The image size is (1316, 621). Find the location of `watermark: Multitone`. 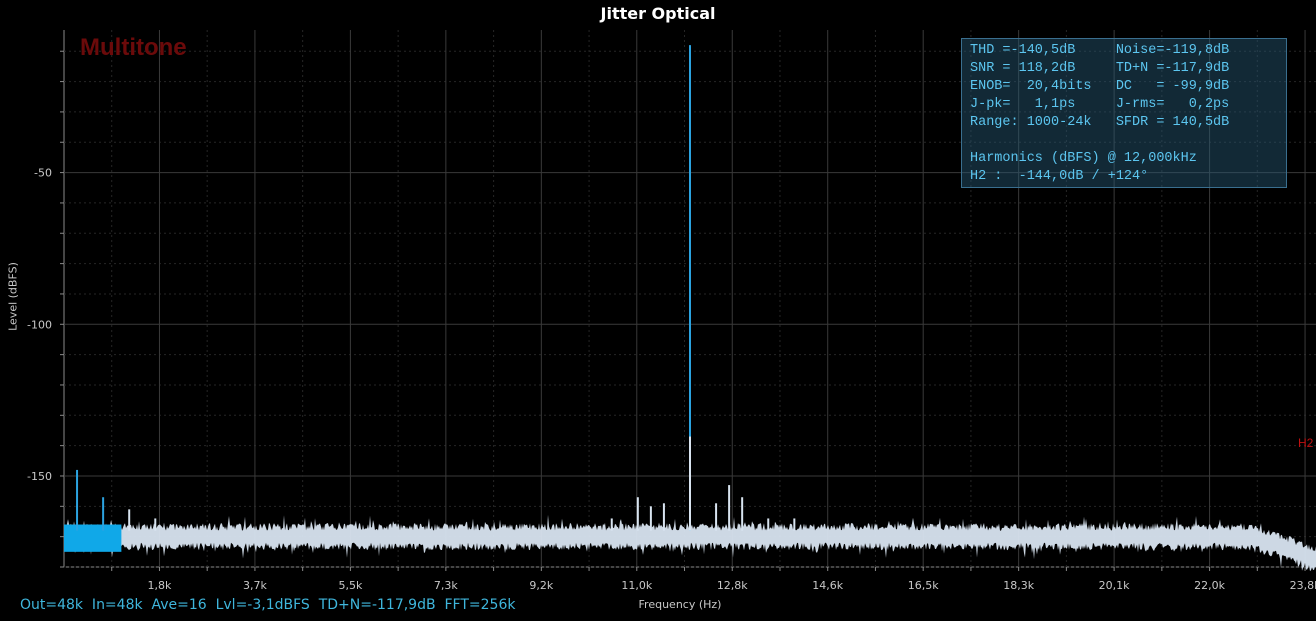

watermark: Multitone is located at coordinates (133, 47).